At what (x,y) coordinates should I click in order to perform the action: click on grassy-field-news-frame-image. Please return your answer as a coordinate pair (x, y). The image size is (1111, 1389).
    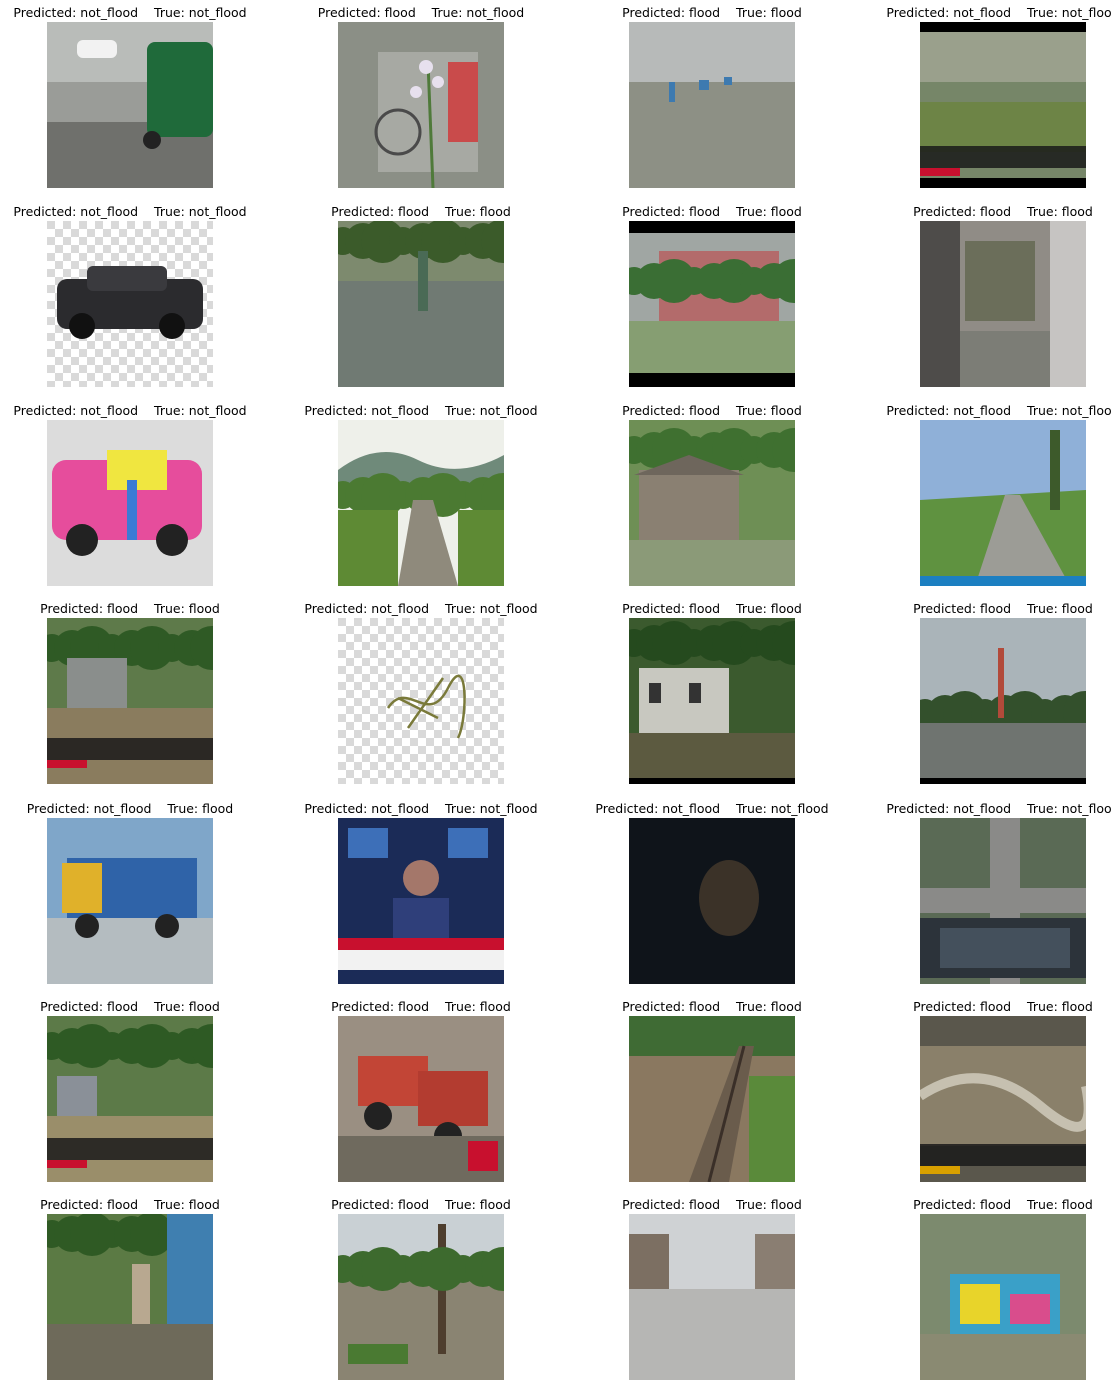
    Looking at the image, I should click on (1003, 105).